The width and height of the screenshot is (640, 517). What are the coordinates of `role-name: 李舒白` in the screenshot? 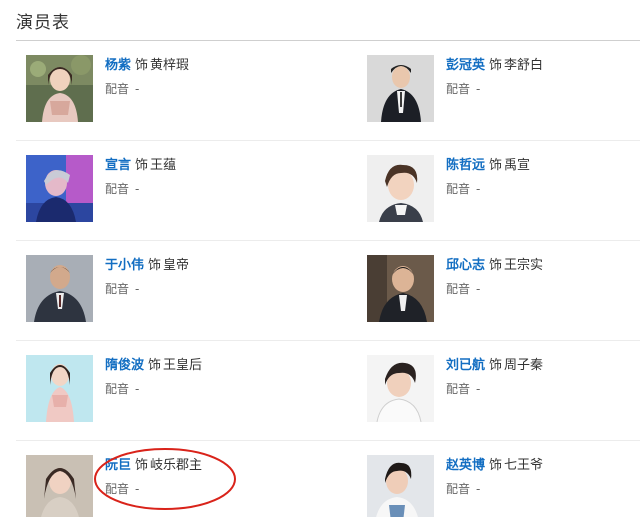 It's located at (524, 65).